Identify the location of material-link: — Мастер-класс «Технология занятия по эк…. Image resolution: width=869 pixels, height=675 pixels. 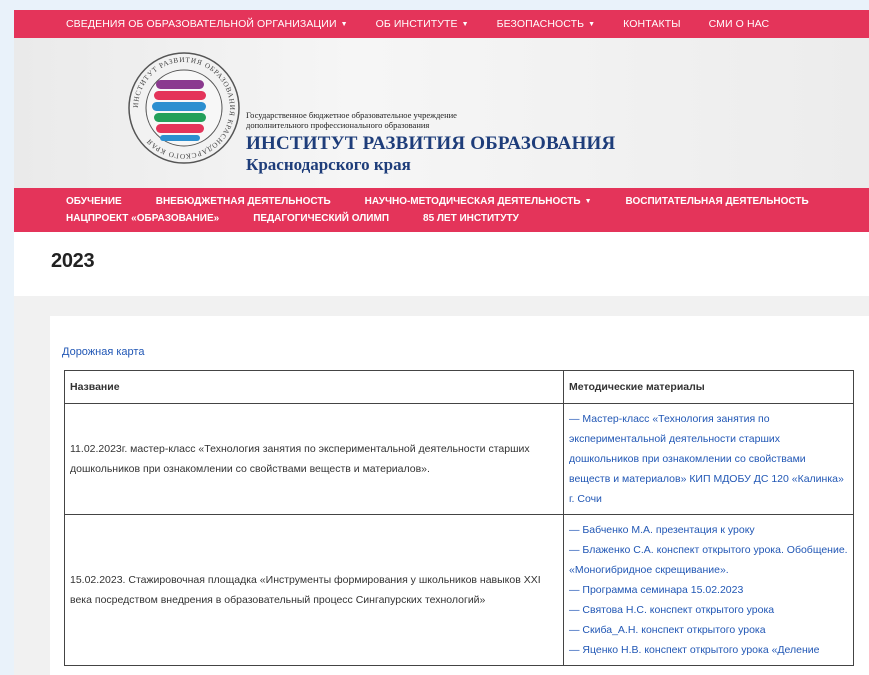
(708, 459).